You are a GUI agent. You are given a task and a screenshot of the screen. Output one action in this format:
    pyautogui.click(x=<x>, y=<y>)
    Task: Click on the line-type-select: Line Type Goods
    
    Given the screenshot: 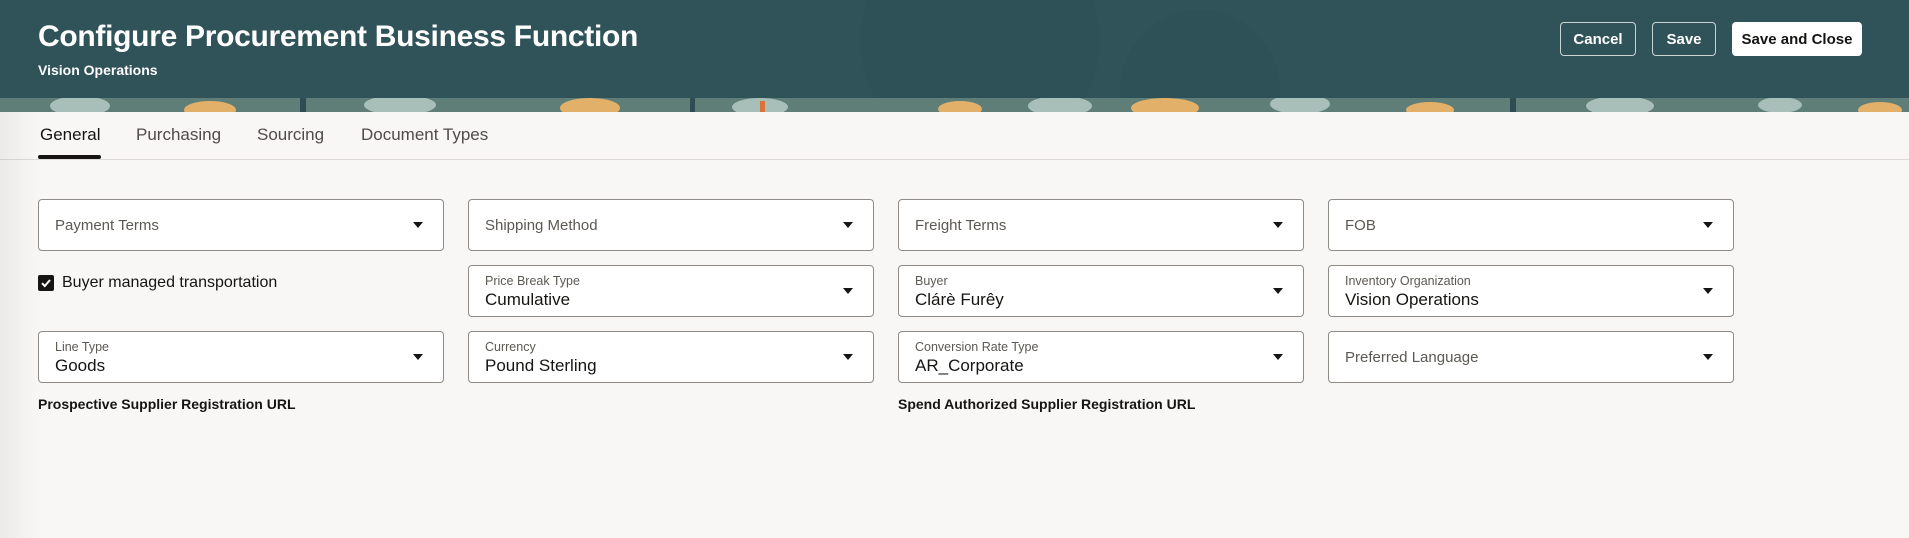 What is the action you would take?
    pyautogui.click(x=241, y=357)
    